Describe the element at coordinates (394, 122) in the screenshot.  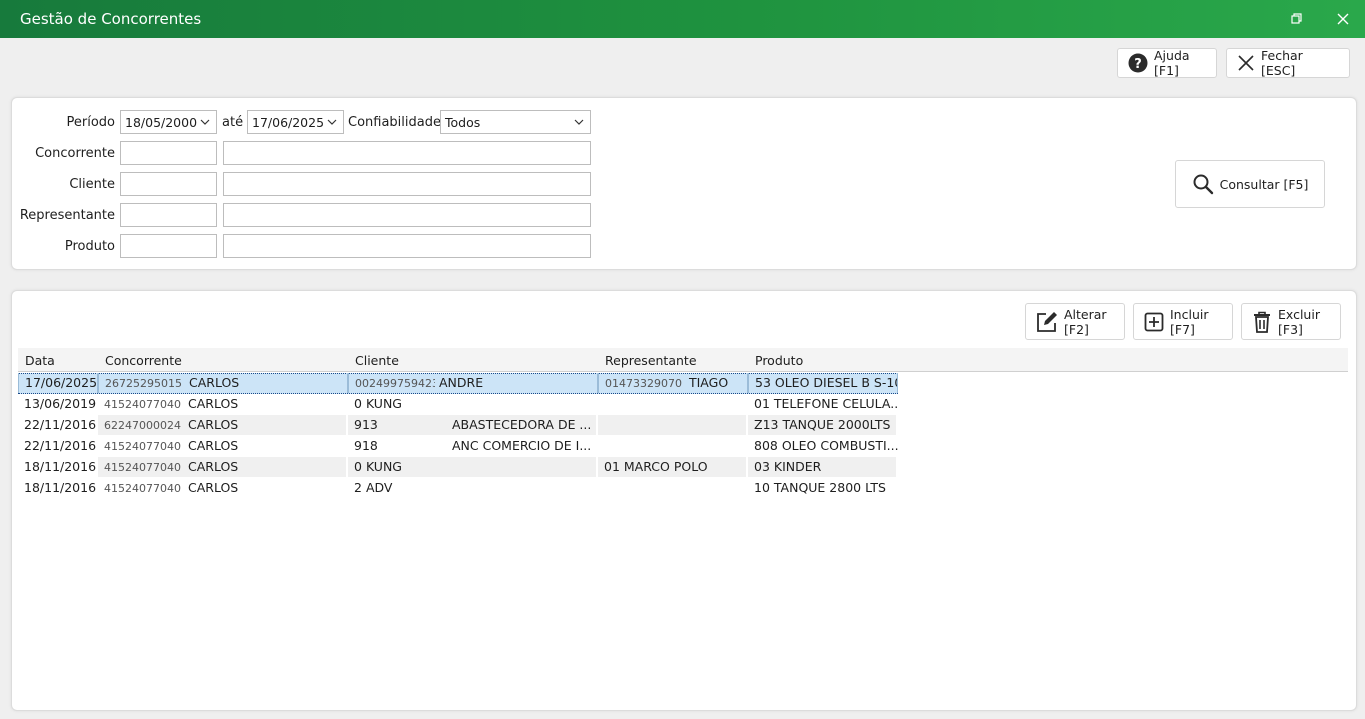
I see `confiabilidade-label: Confiabilidade` at that location.